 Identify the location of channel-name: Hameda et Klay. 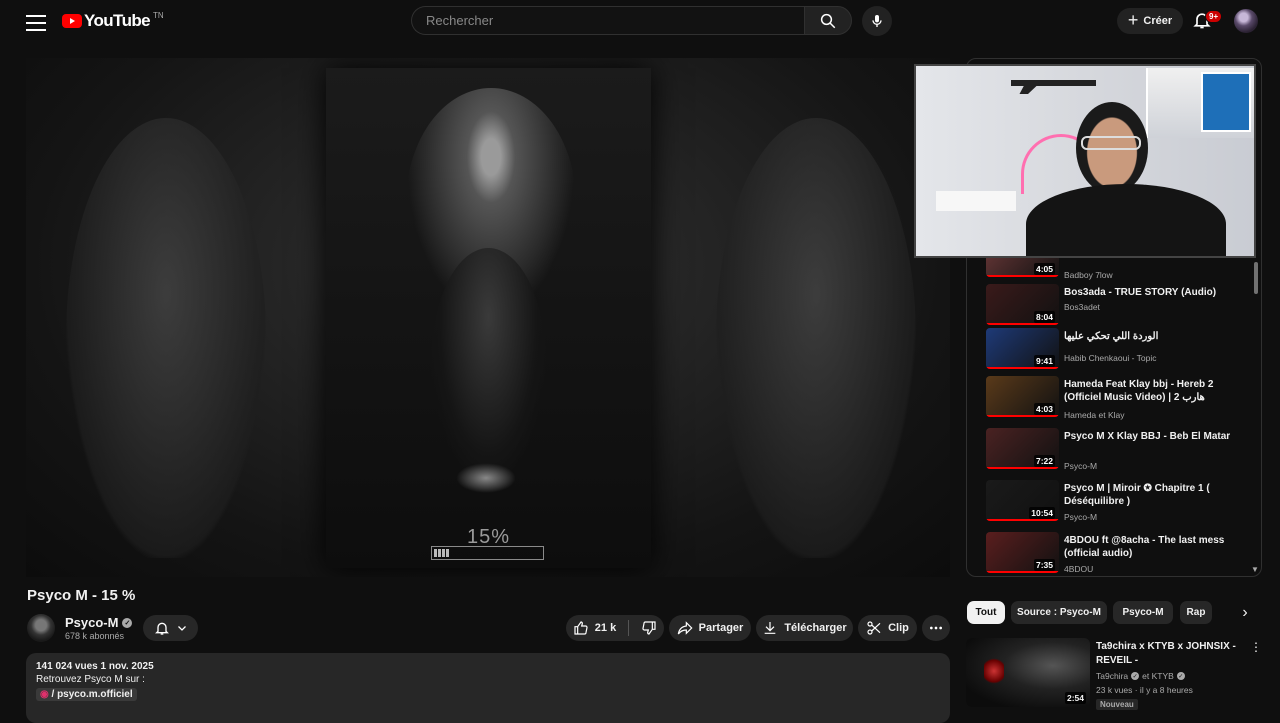
(1094, 415).